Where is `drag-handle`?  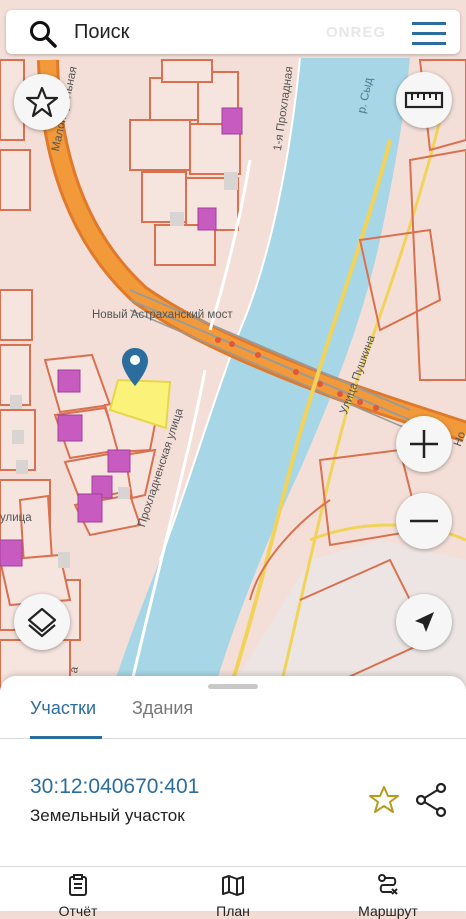 drag-handle is located at coordinates (233, 686).